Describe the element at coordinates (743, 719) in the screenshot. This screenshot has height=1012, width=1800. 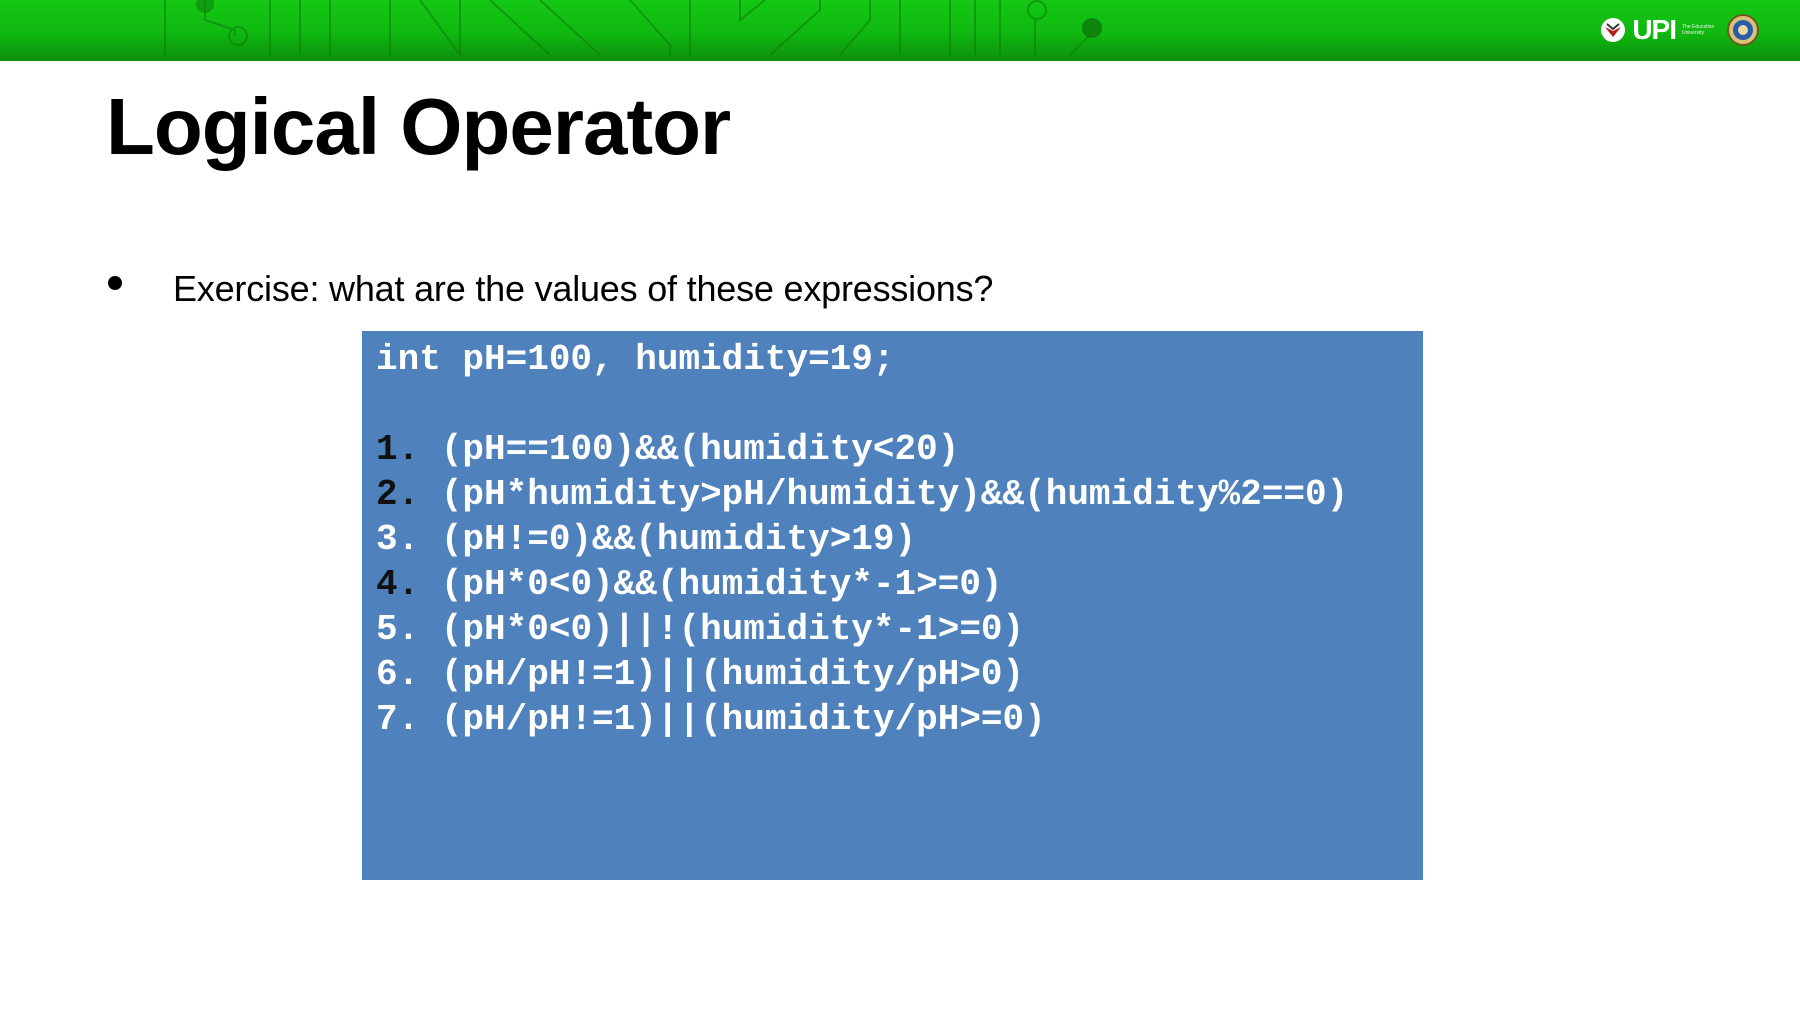
I see `code-item-expression: (pH/pH!=1)||(humidity/pH>=0)` at that location.